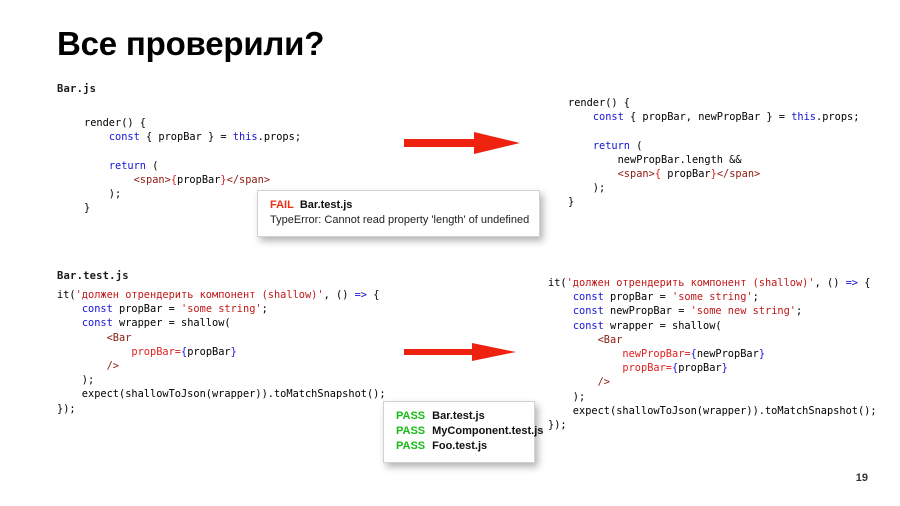  What do you see at coordinates (399, 205) in the screenshot?
I see `fail-row: FAIL Bar.test.js` at bounding box center [399, 205].